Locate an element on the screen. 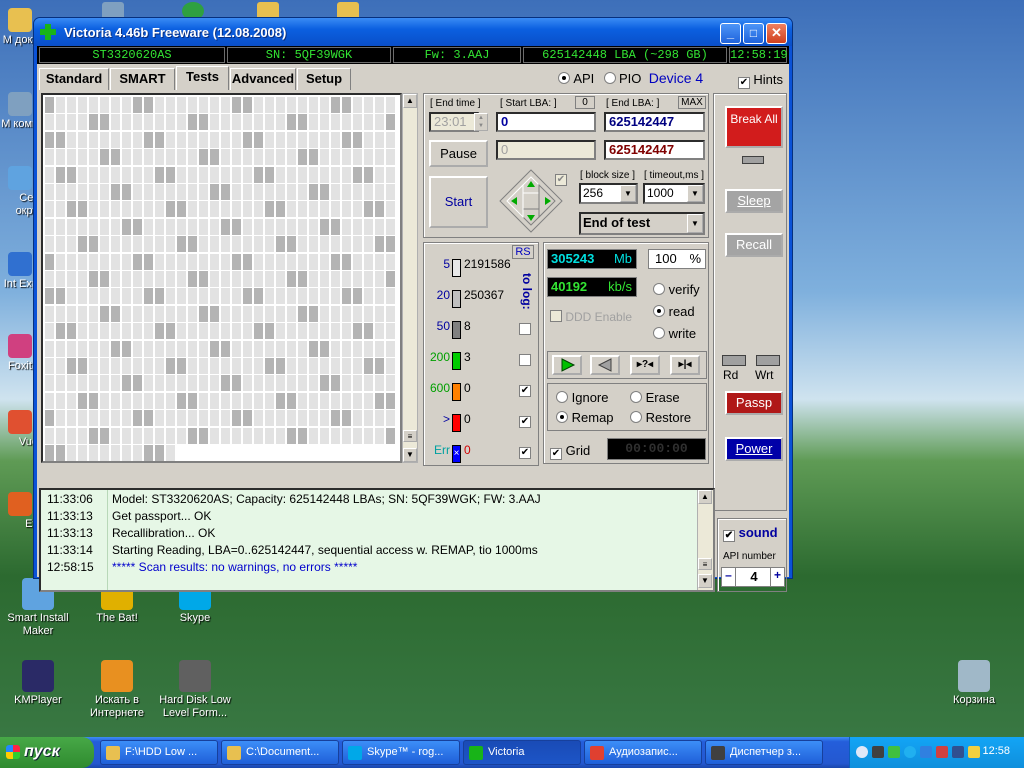 The image size is (1024, 768). pio-radio is located at coordinates (609, 78).